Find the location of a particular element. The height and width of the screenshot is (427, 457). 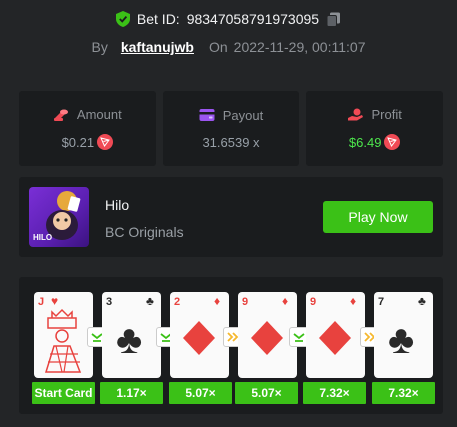

amount-value: $0.21 is located at coordinates (78, 142).